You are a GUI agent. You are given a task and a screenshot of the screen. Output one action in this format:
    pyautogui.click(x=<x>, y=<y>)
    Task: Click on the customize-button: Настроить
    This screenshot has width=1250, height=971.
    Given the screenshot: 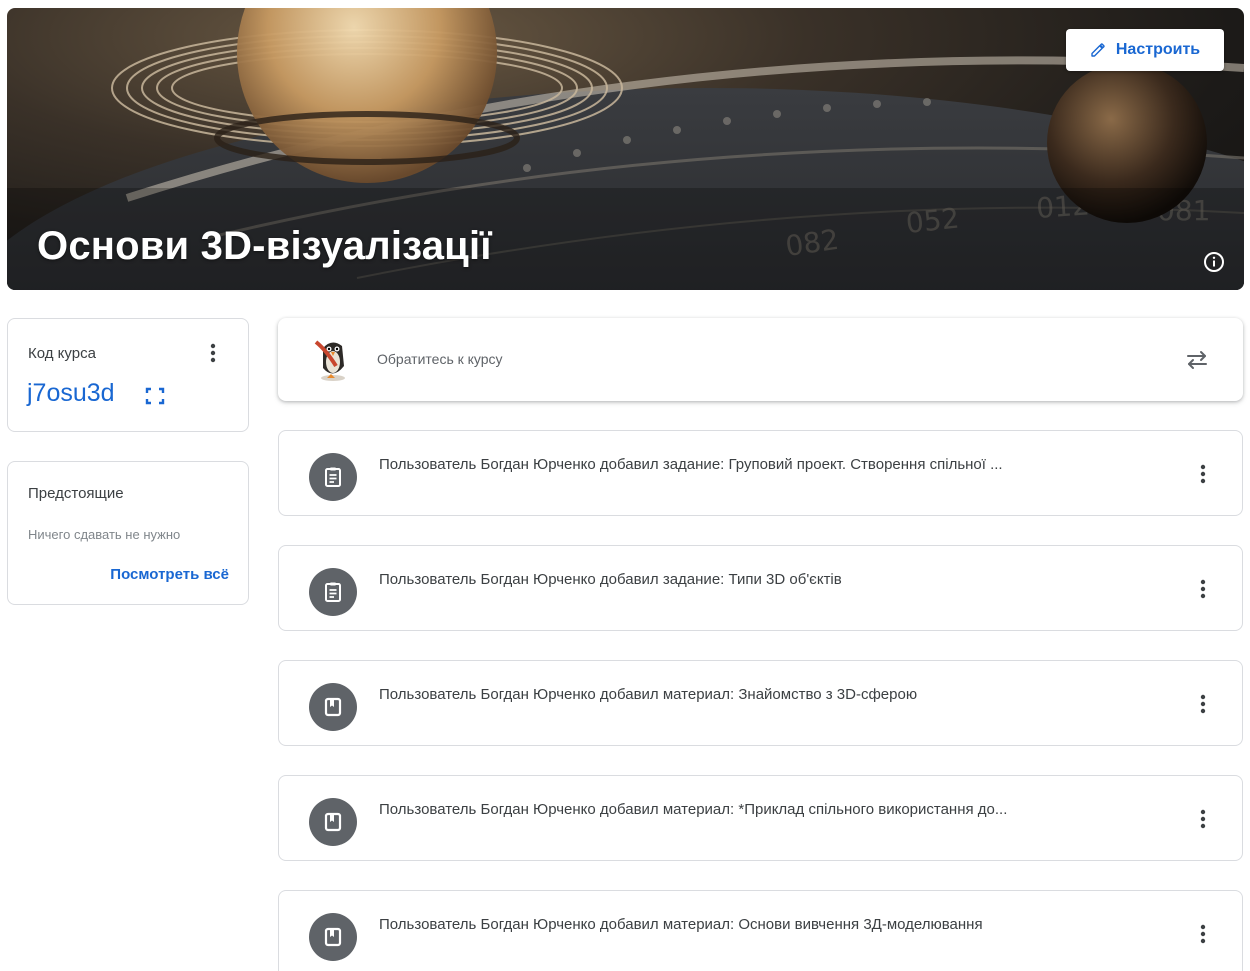 What is the action you would take?
    pyautogui.click(x=1145, y=50)
    